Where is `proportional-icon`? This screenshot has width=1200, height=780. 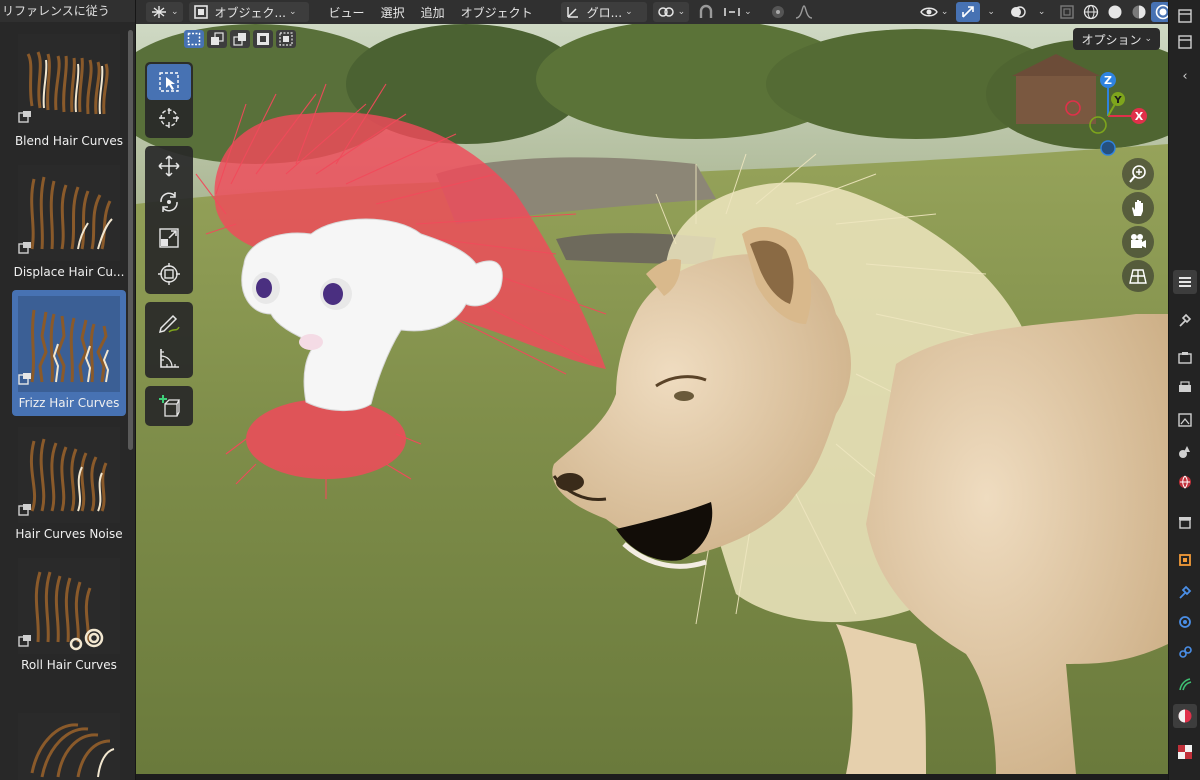 proportional-icon is located at coordinates (777, 12).